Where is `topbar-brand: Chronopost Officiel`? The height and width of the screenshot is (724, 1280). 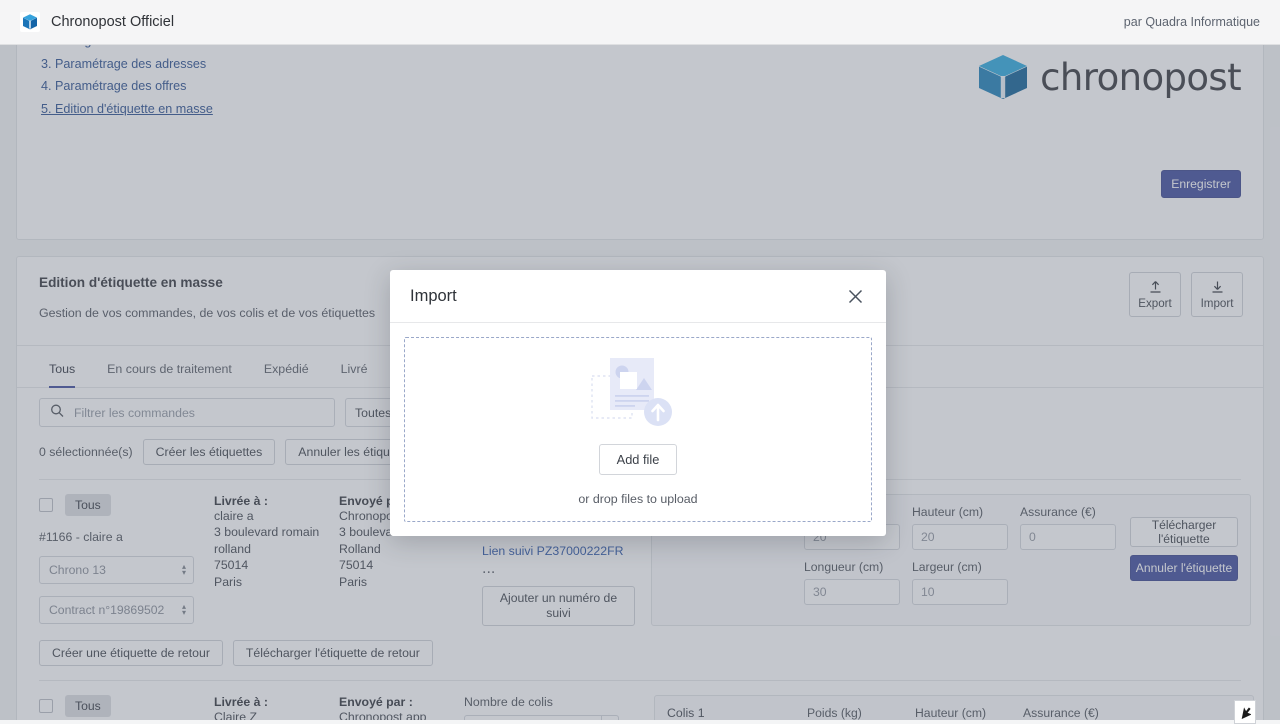
topbar-brand: Chronopost Officiel is located at coordinates (97, 22).